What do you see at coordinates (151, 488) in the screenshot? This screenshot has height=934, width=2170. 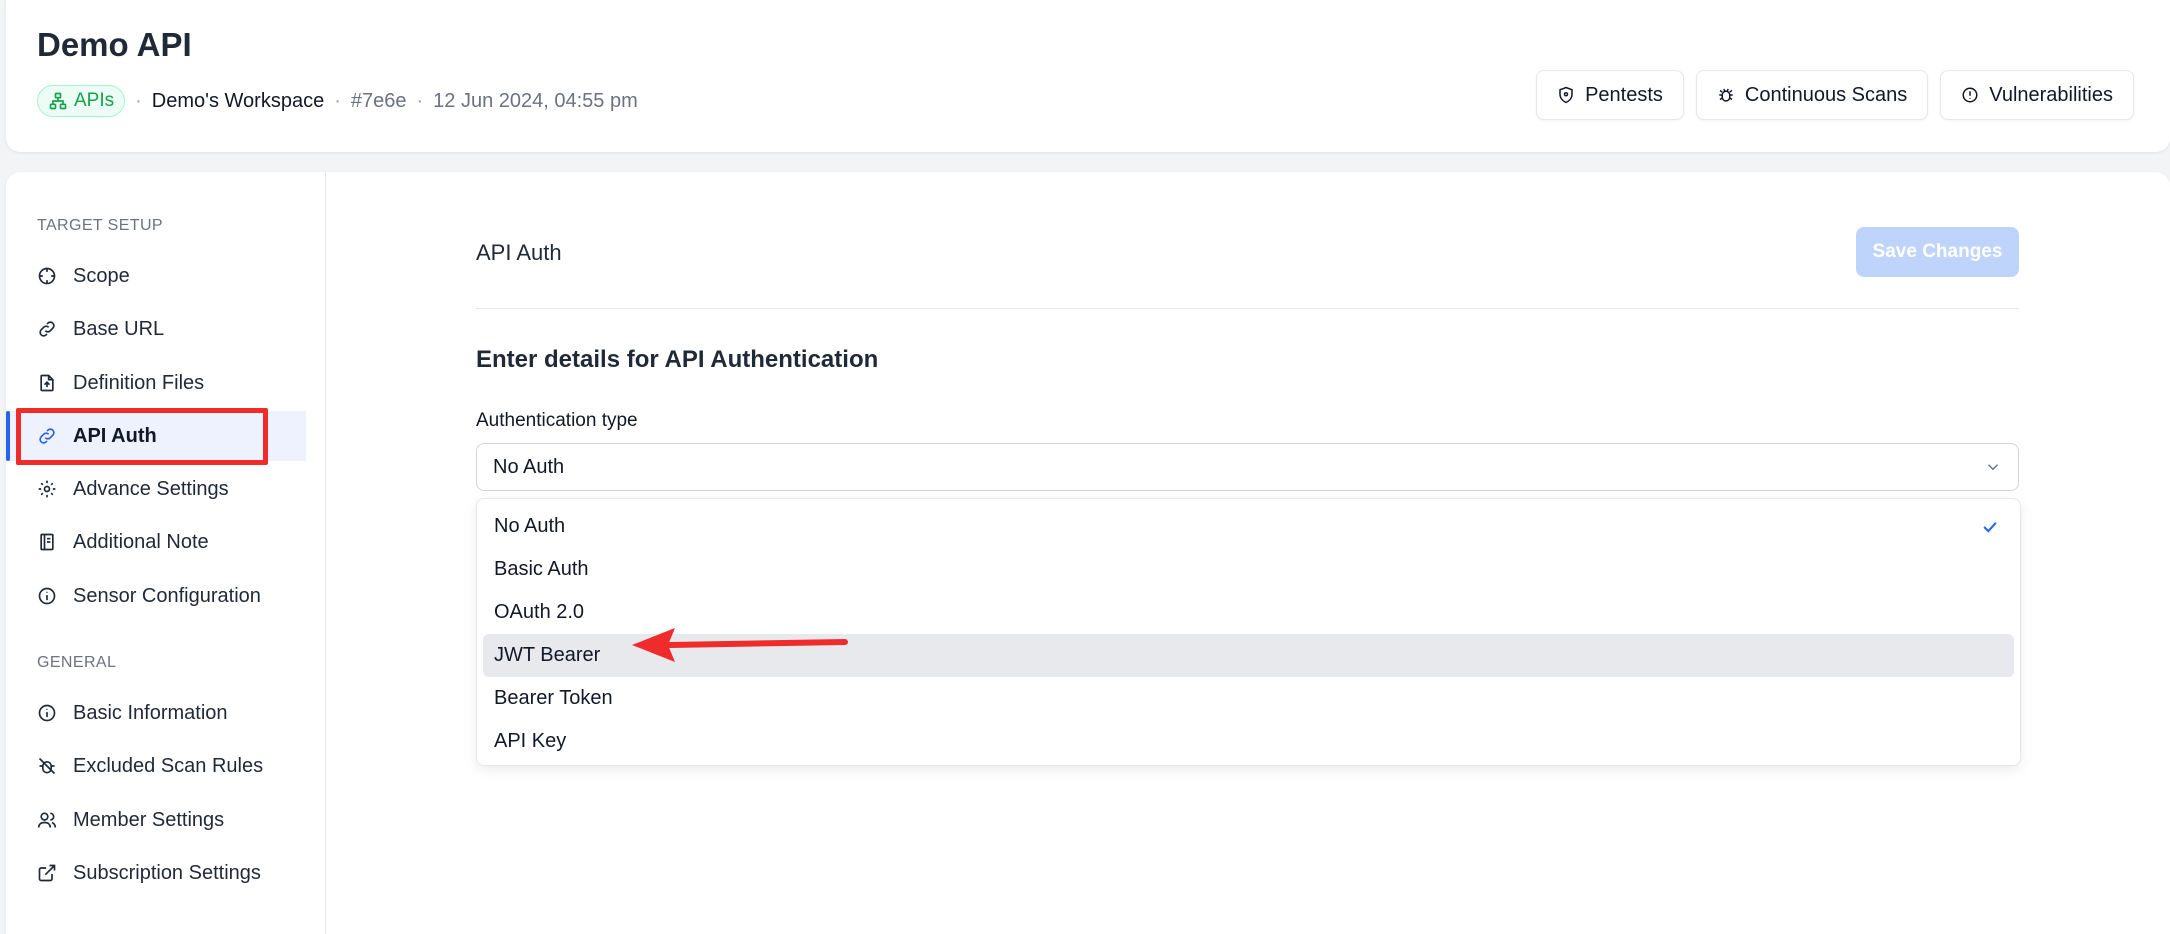 I see `sidebar-item-label: Advance Settings` at bounding box center [151, 488].